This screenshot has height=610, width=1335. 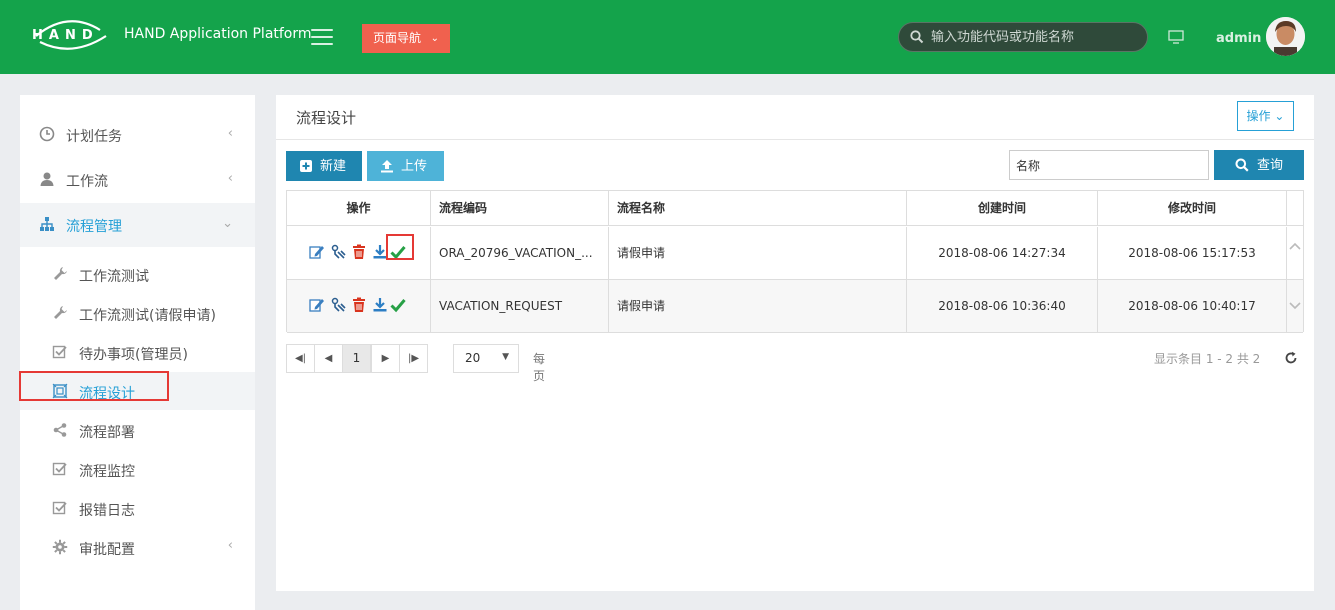 I want to click on sidebar-subitem-label: 审批配置, so click(x=107, y=550).